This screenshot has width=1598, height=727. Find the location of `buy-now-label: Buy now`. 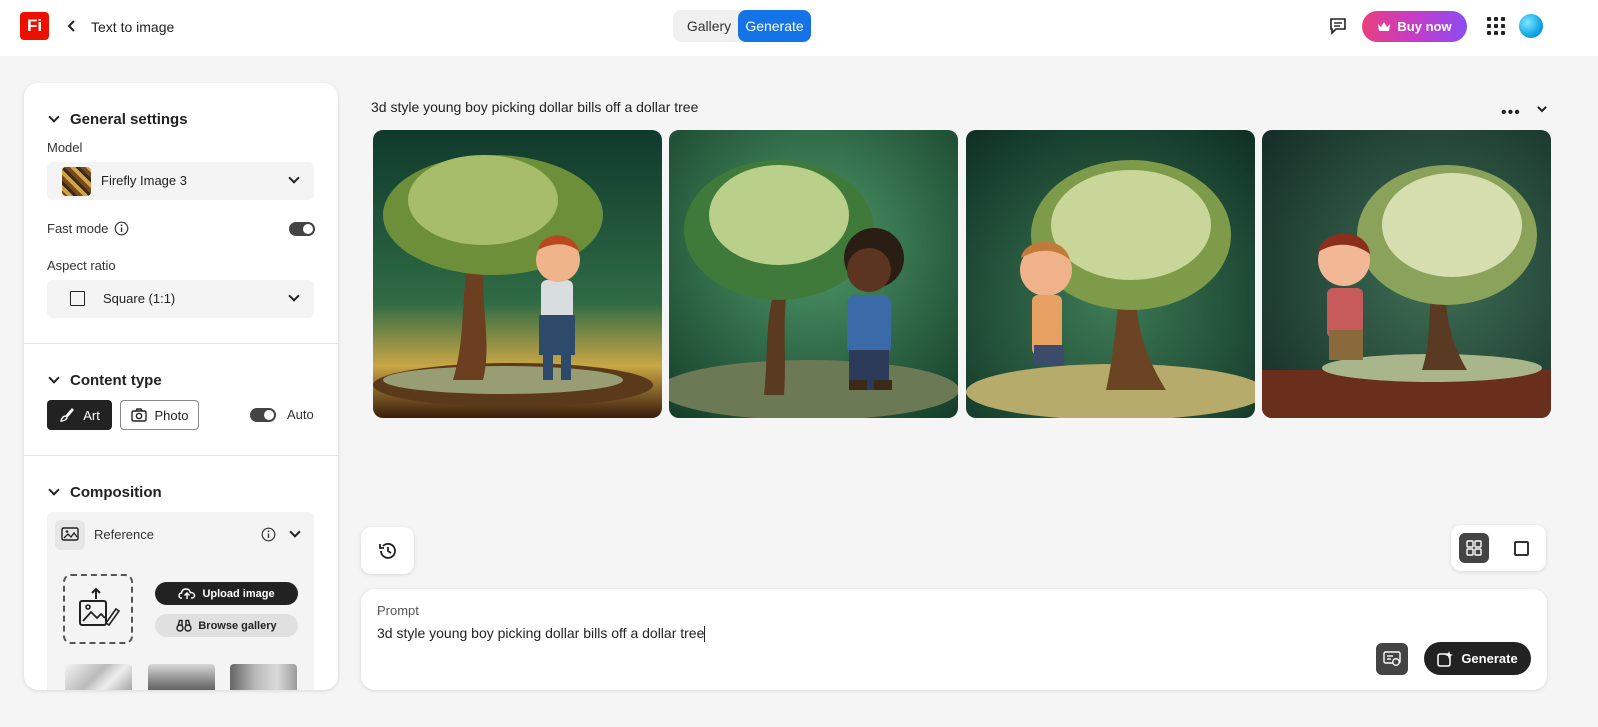

buy-now-label: Buy now is located at coordinates (1424, 26).